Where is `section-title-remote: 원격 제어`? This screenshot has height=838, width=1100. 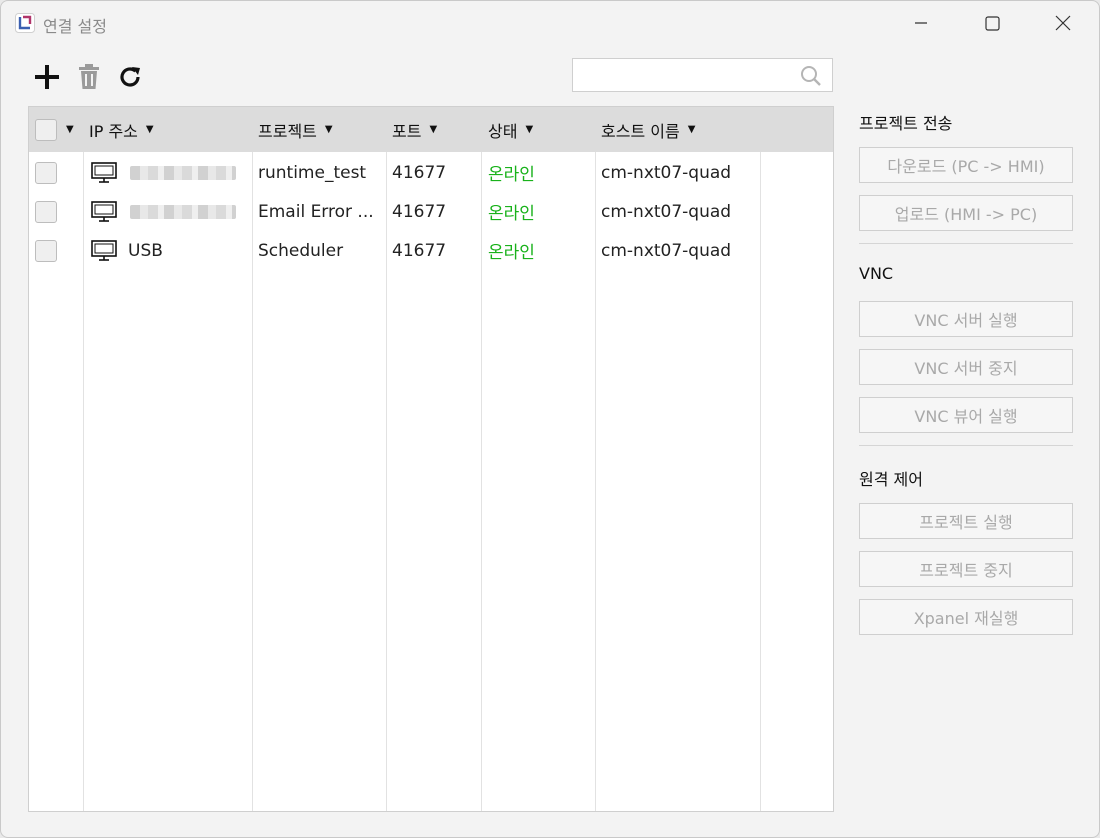 section-title-remote: 원격 제어 is located at coordinates (891, 479).